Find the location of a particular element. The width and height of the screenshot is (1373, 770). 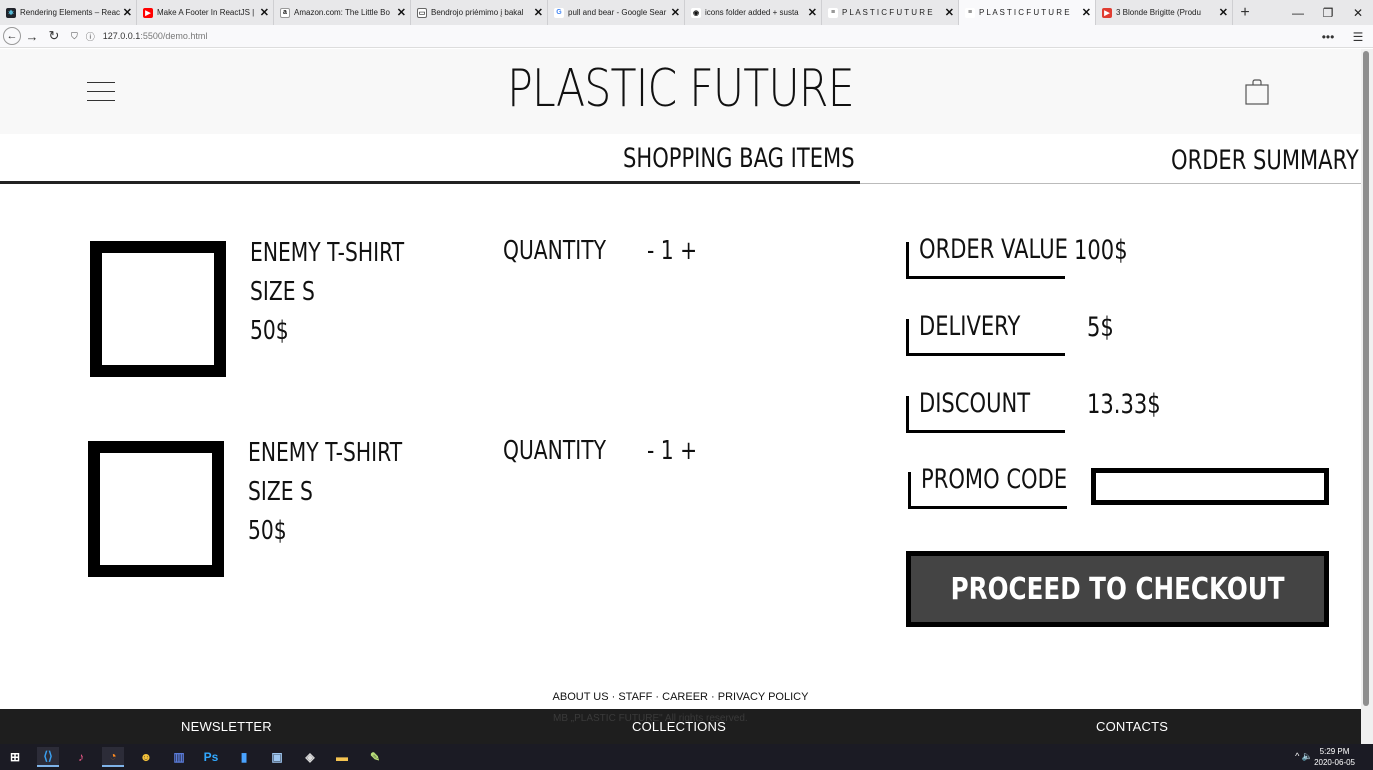

file-explorer-icon: ▬ is located at coordinates (342, 757).